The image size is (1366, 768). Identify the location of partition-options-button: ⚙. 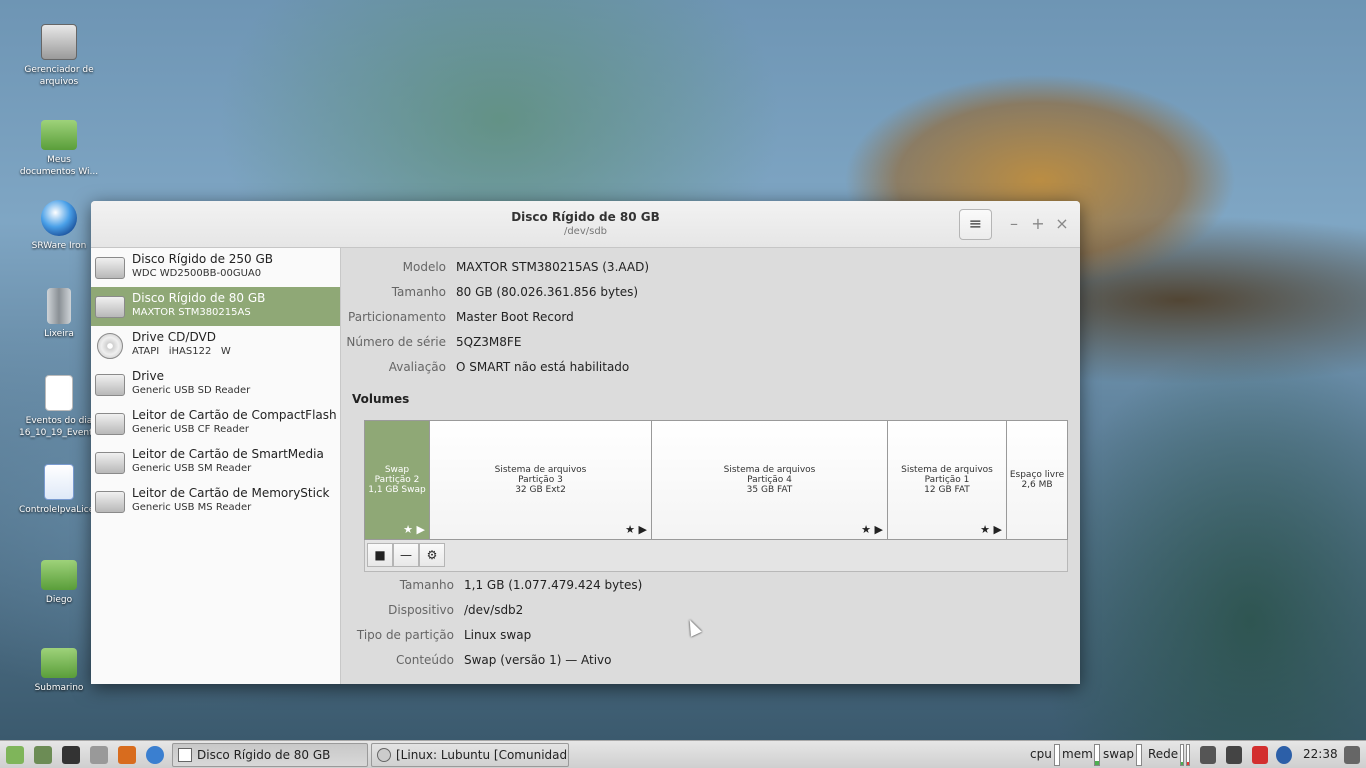
(432, 555).